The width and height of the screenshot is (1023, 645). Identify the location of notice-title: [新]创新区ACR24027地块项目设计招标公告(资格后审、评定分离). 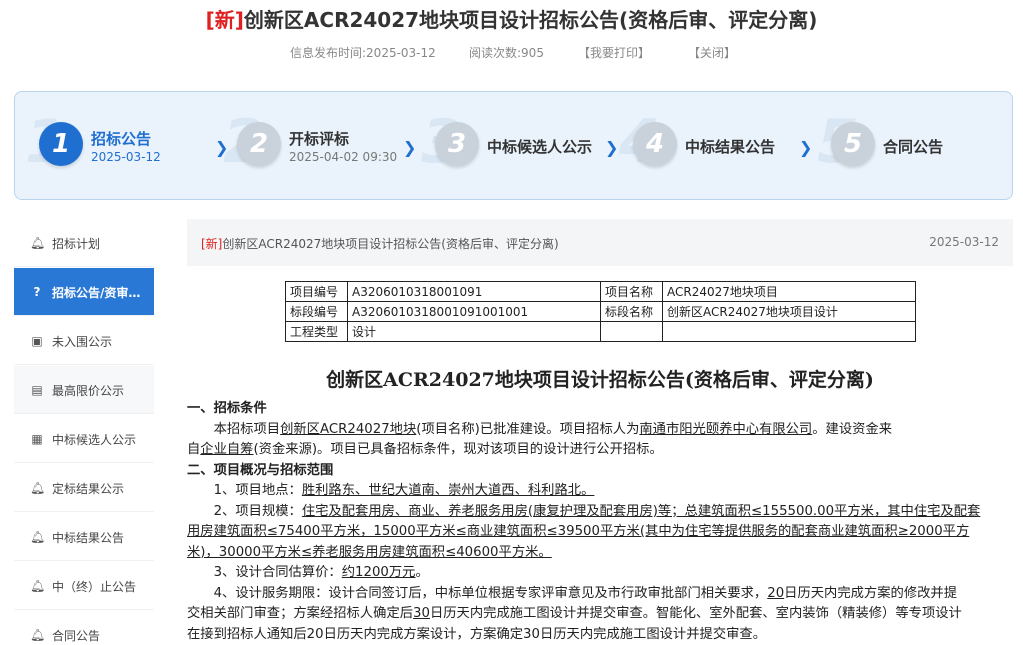
(380, 243).